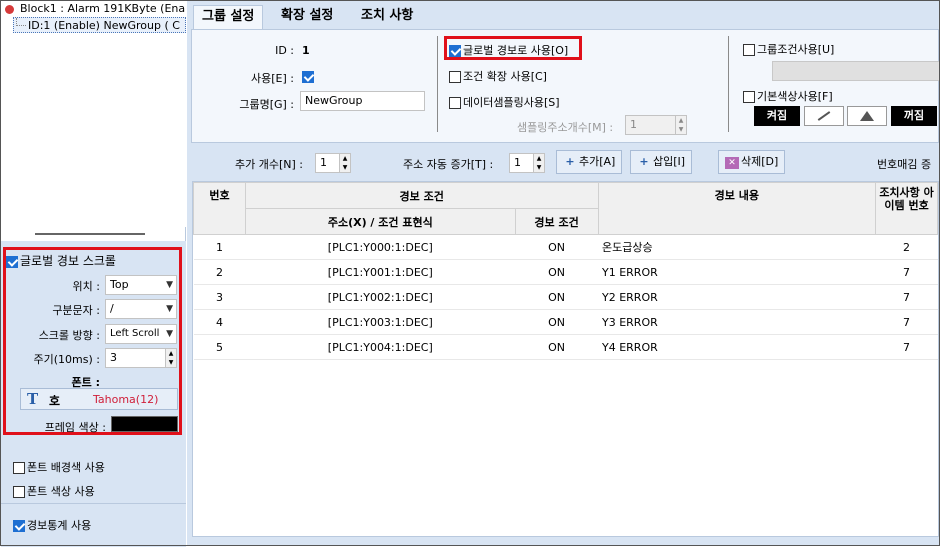 This screenshot has width=940, height=547. Describe the element at coordinates (737, 297) in the screenshot. I see `cell-content: Y2 ERROR` at that location.